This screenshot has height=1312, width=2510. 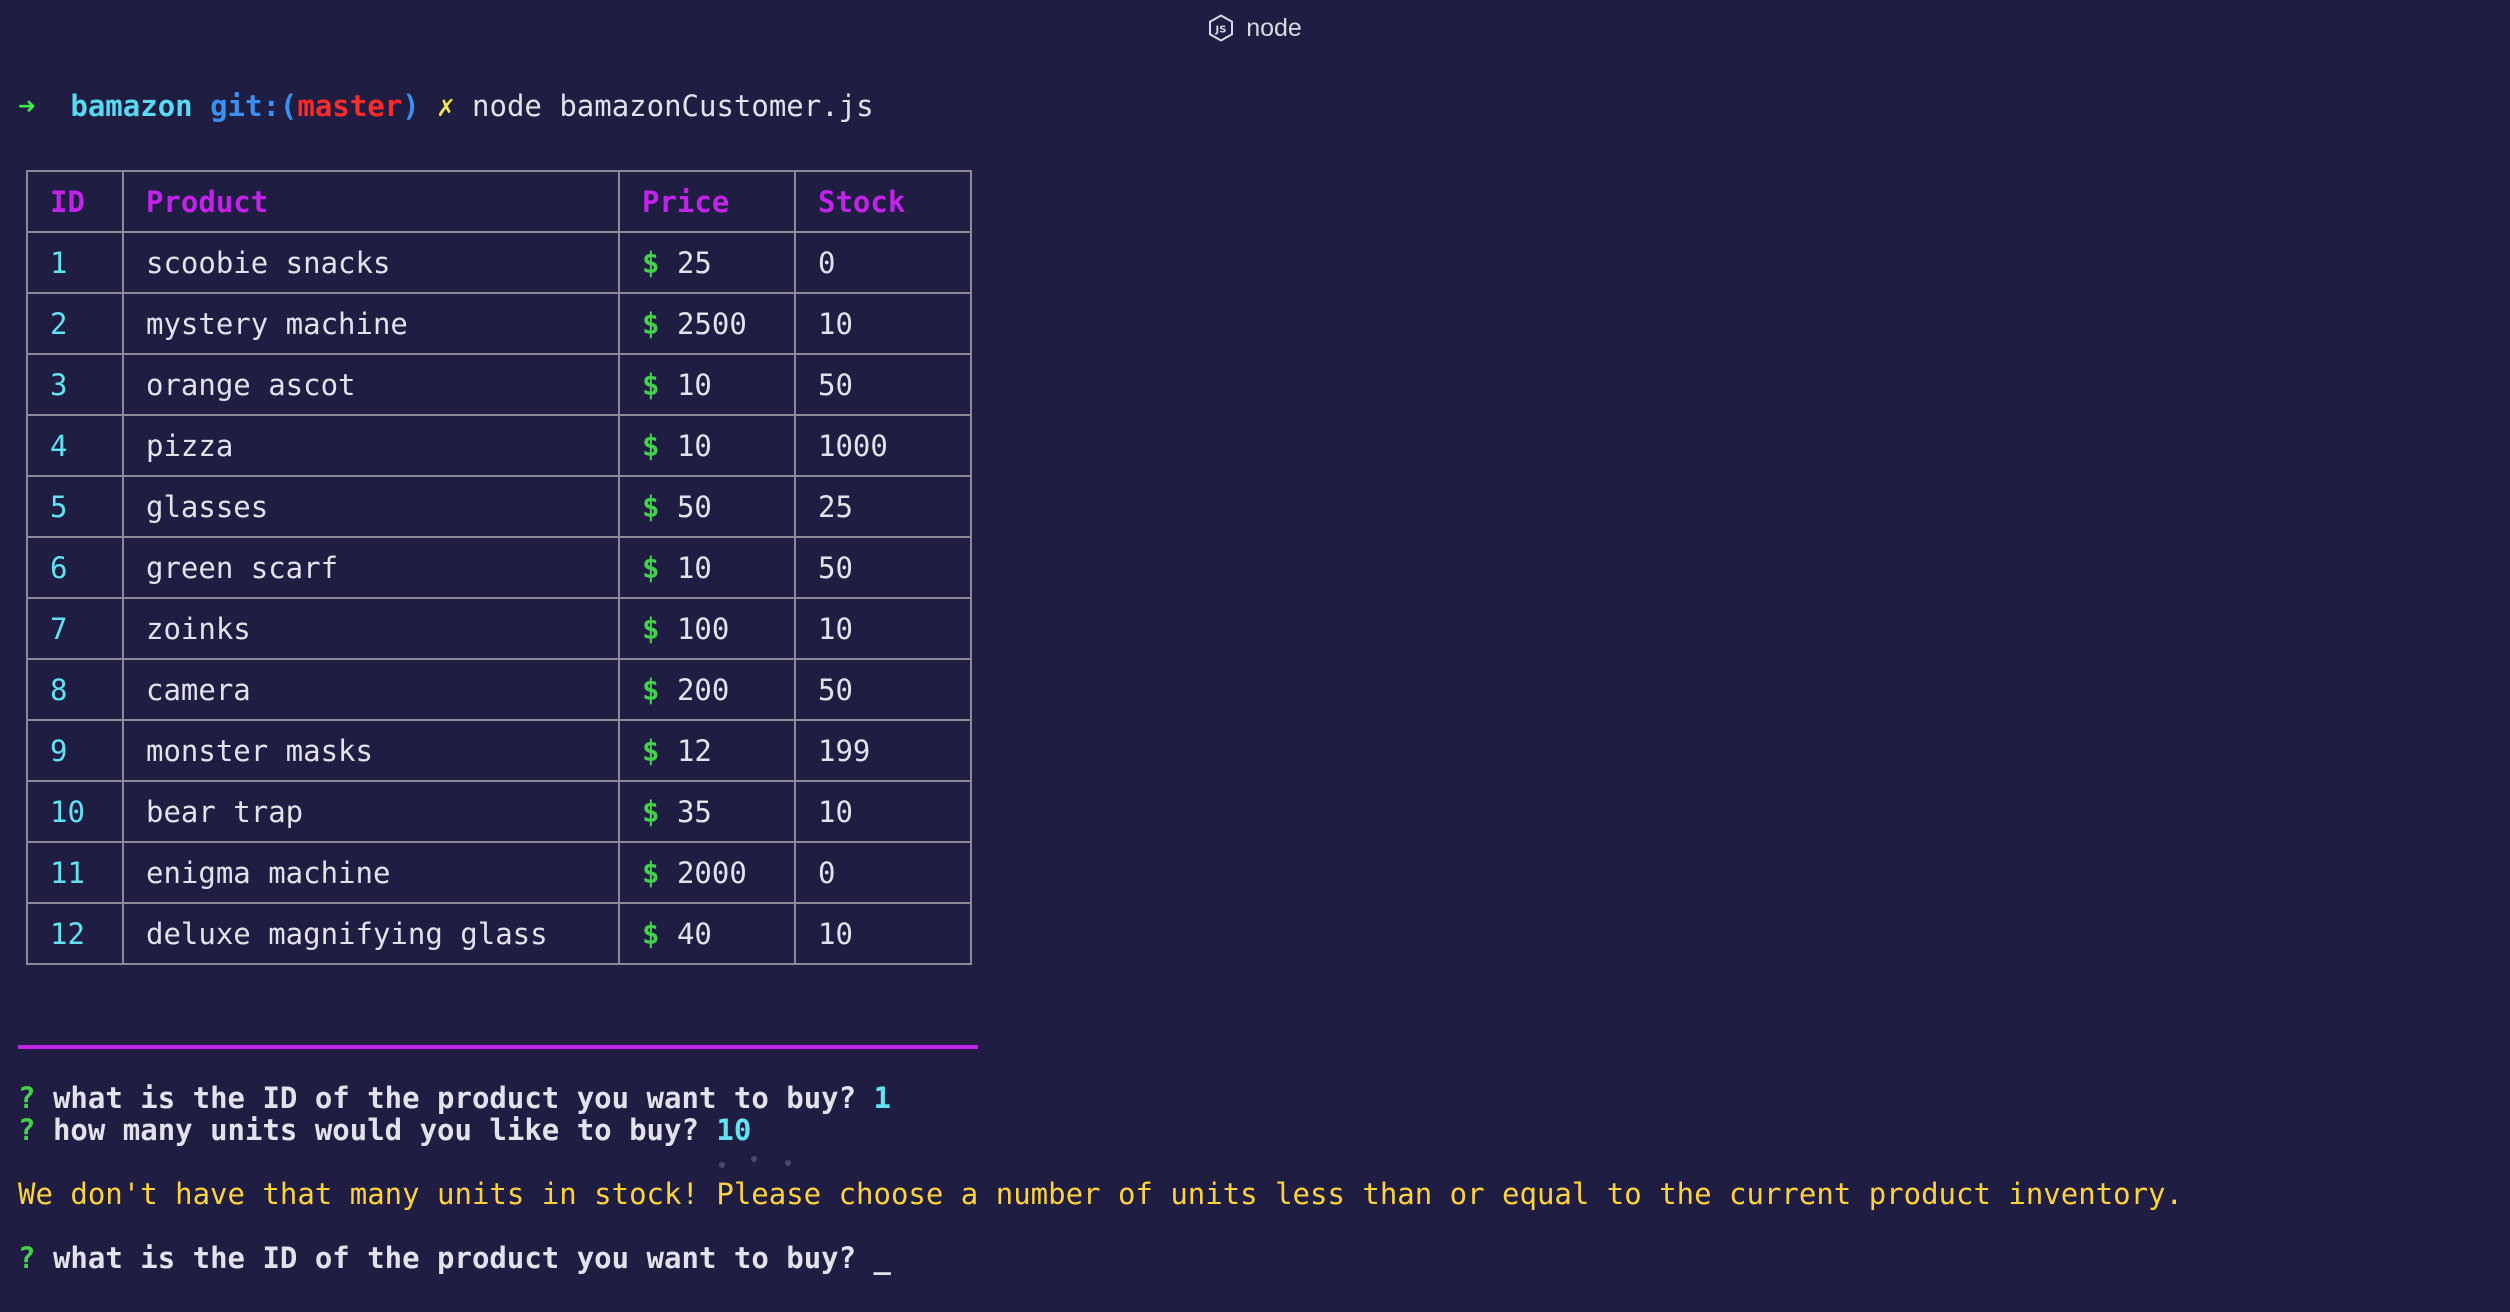 I want to click on price-value: 40, so click(x=694, y=933).